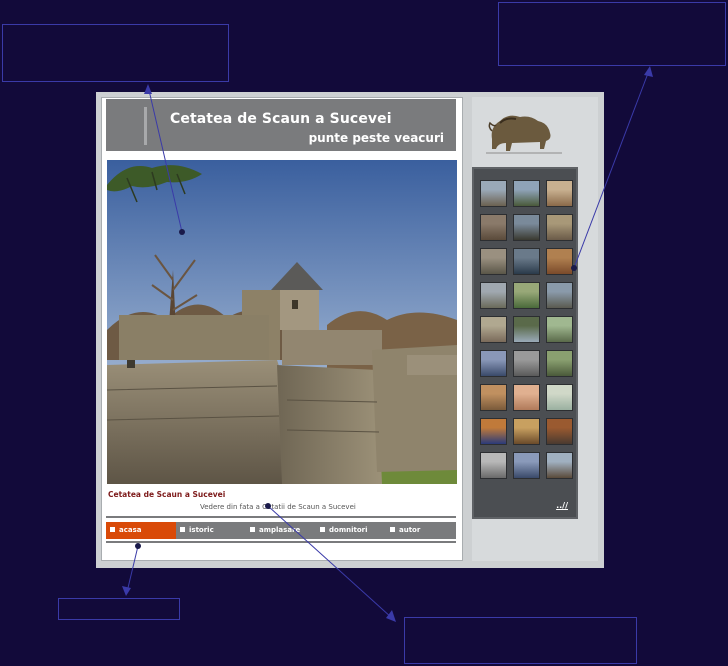  What do you see at coordinates (524, 134) in the screenshot?
I see `bison-logo-icon` at bounding box center [524, 134].